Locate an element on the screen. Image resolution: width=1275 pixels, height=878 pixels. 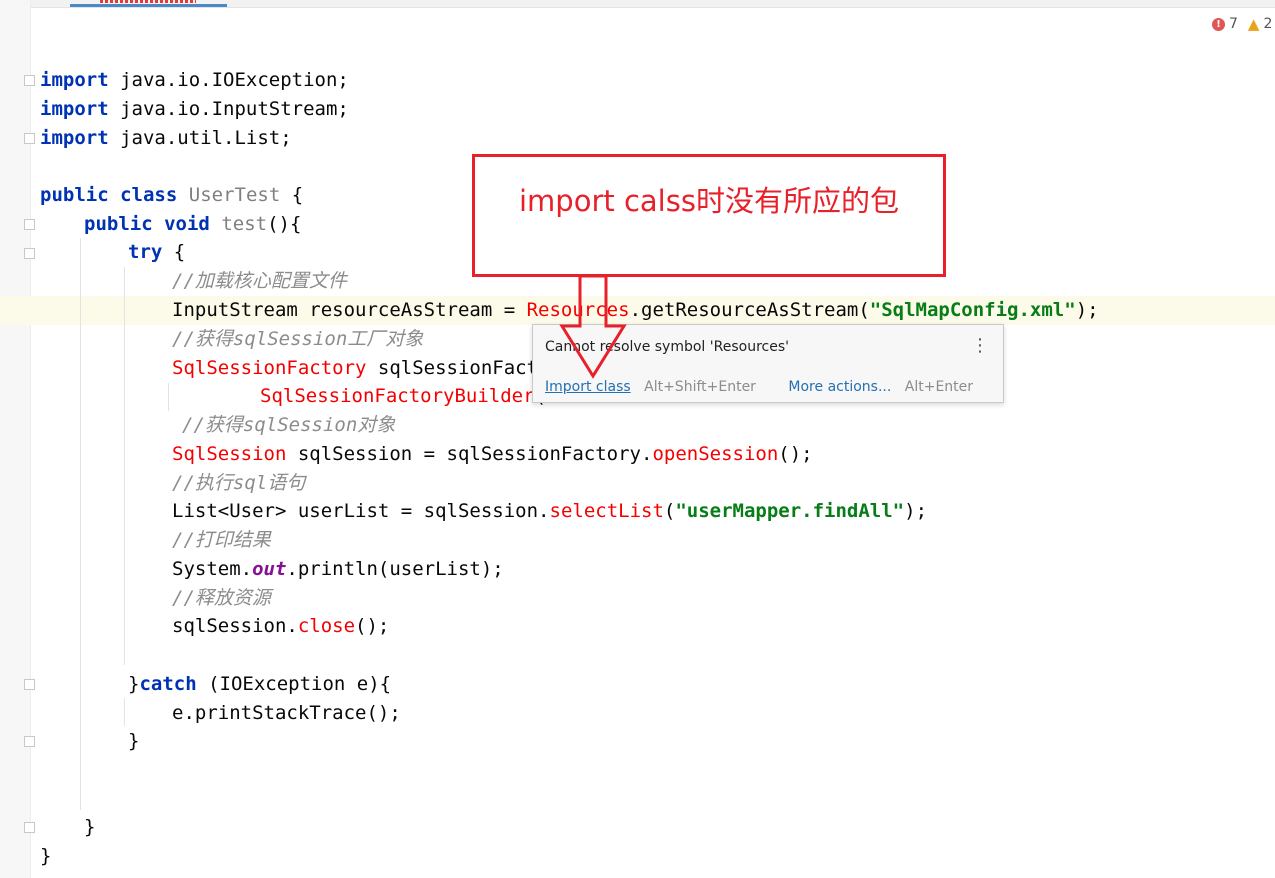
code-comment: //打印结果 is located at coordinates (221, 540).